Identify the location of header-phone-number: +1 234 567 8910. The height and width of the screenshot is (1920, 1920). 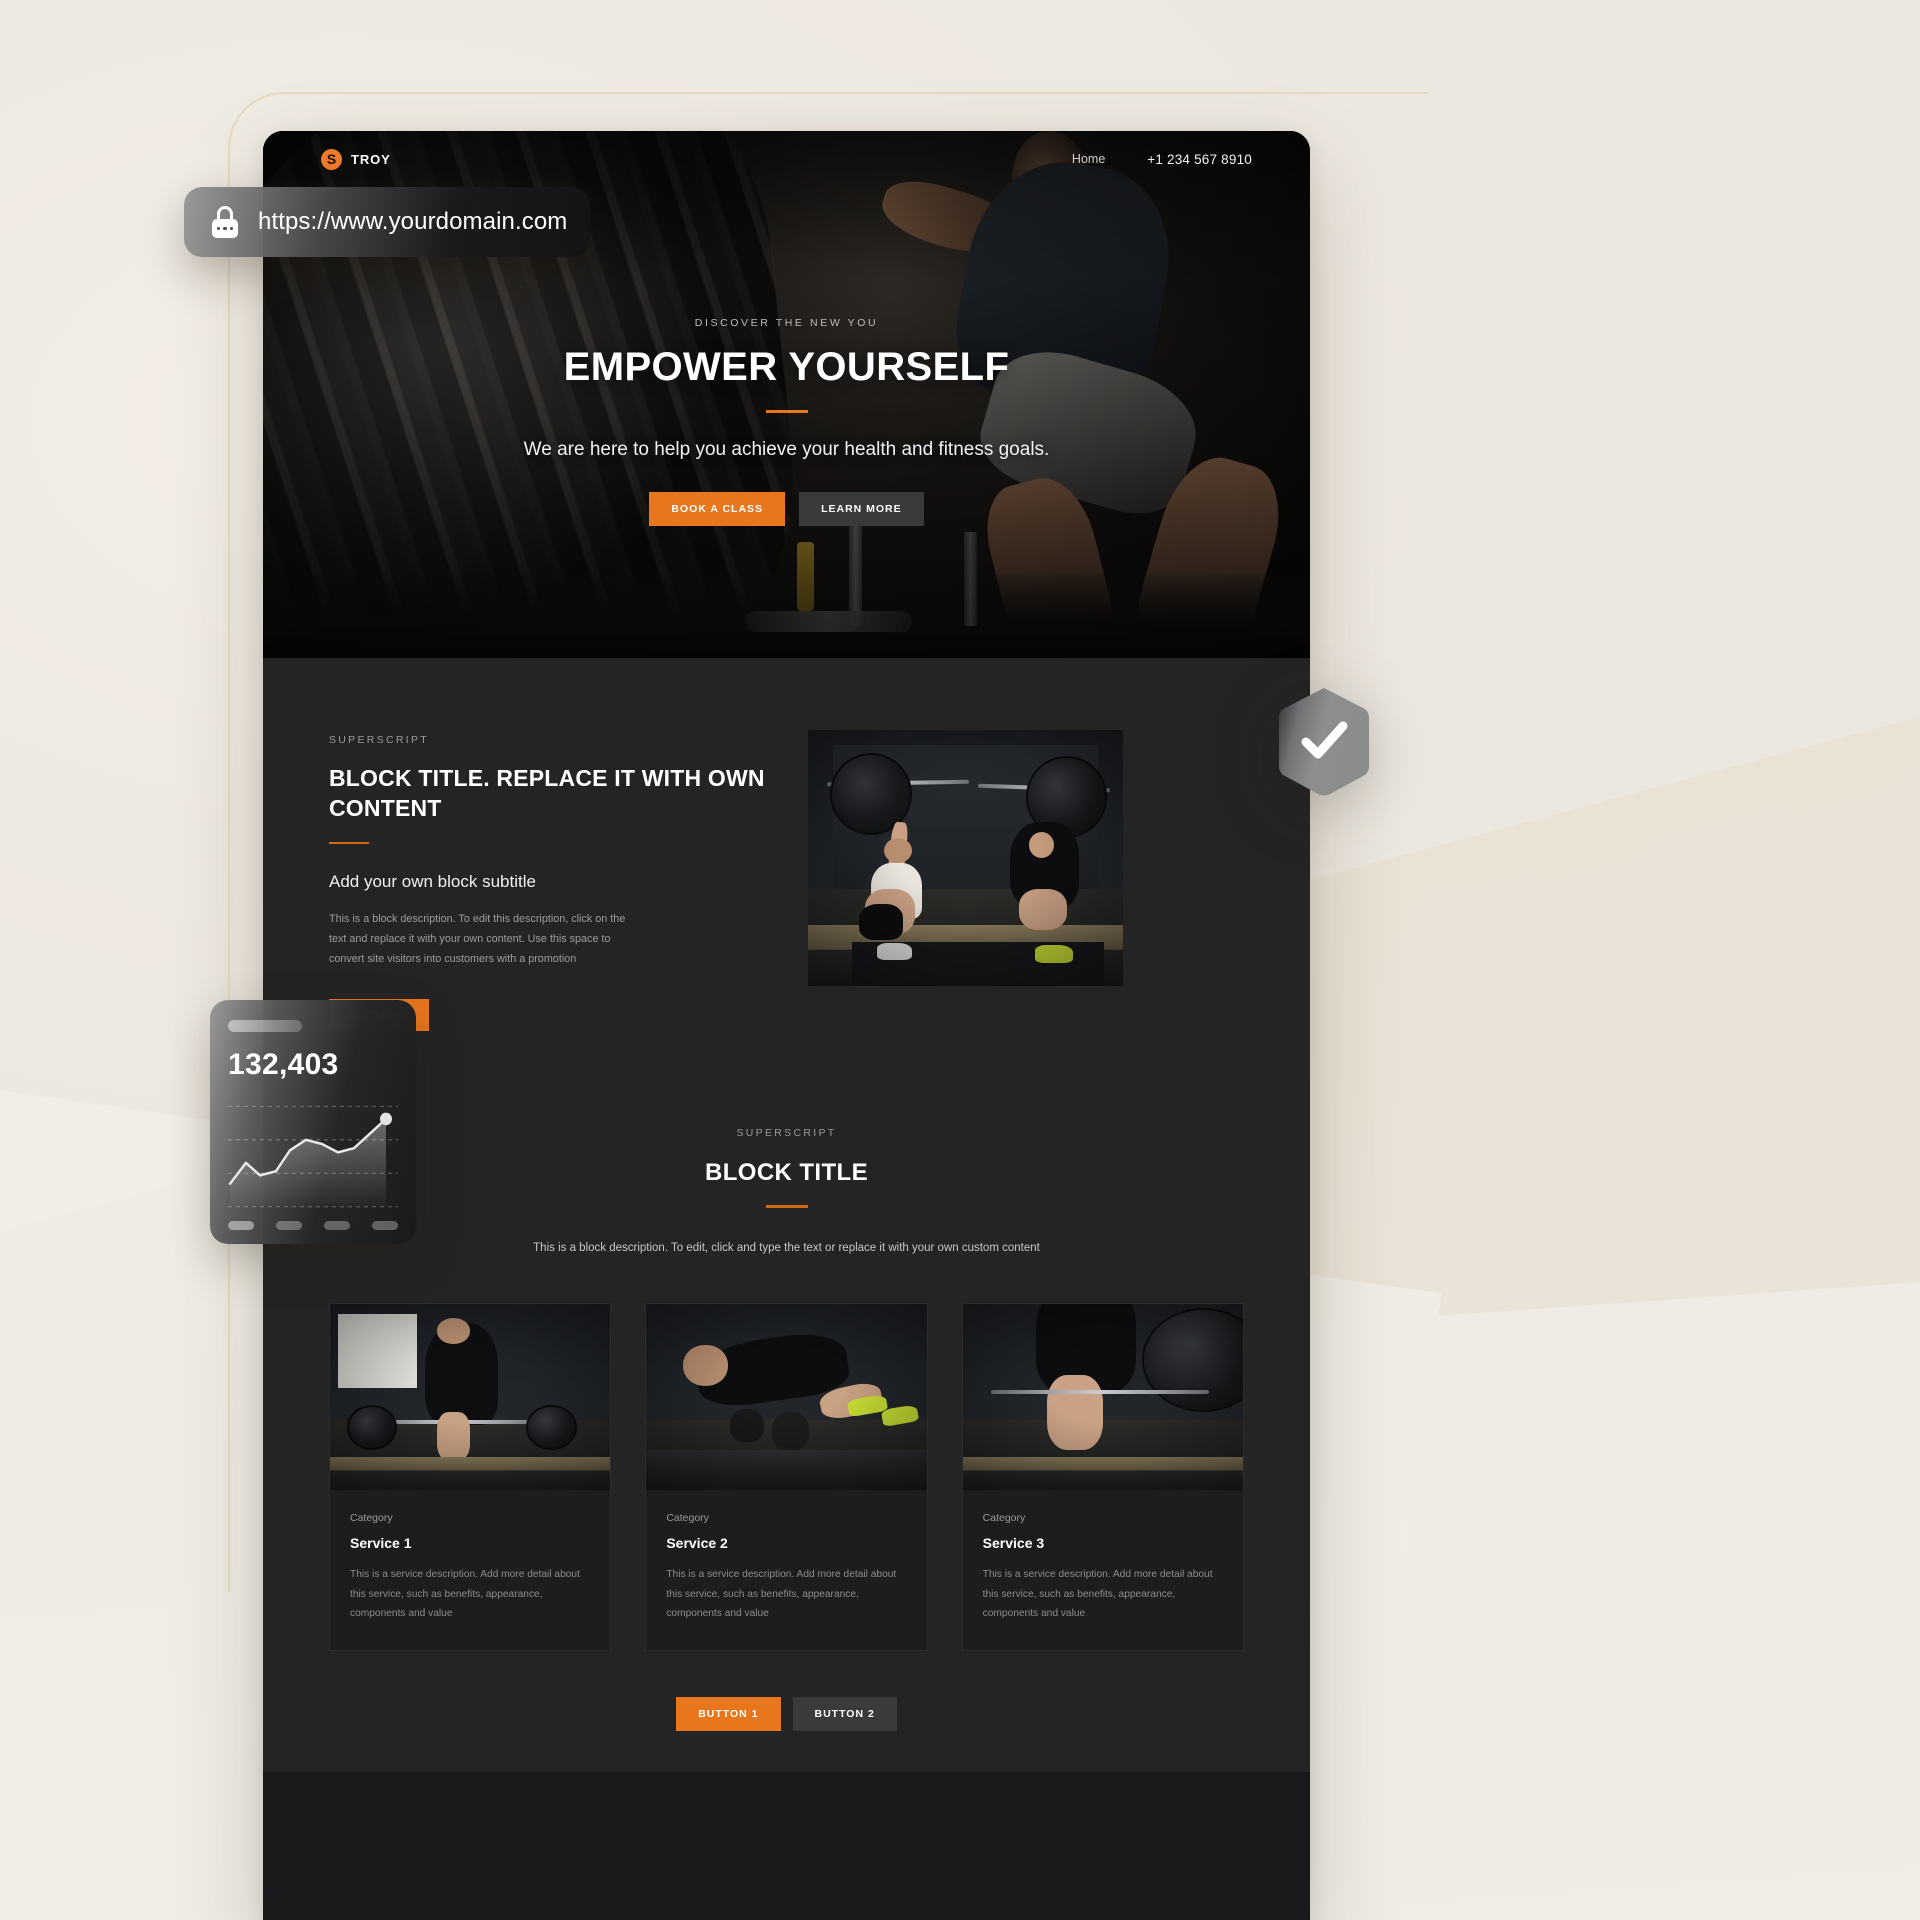
(1199, 159).